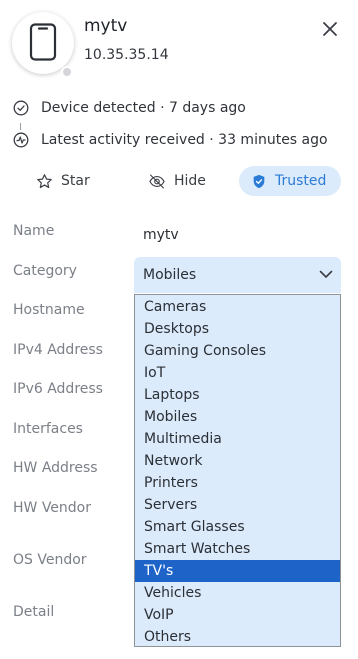 The width and height of the screenshot is (358, 659). Describe the element at coordinates (55, 468) in the screenshot. I see `hw-address-label: HW Address` at that location.